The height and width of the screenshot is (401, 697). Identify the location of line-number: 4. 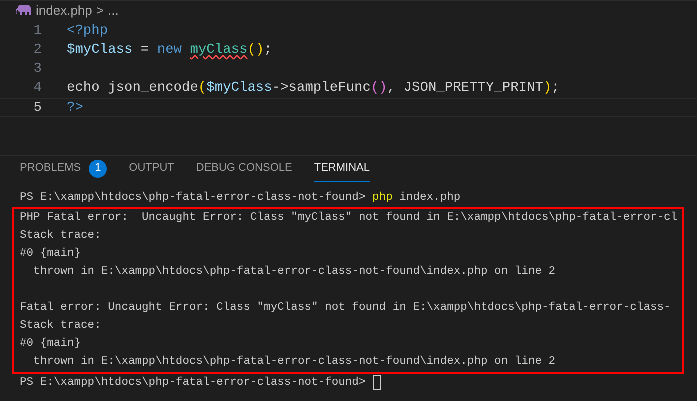
(37, 89).